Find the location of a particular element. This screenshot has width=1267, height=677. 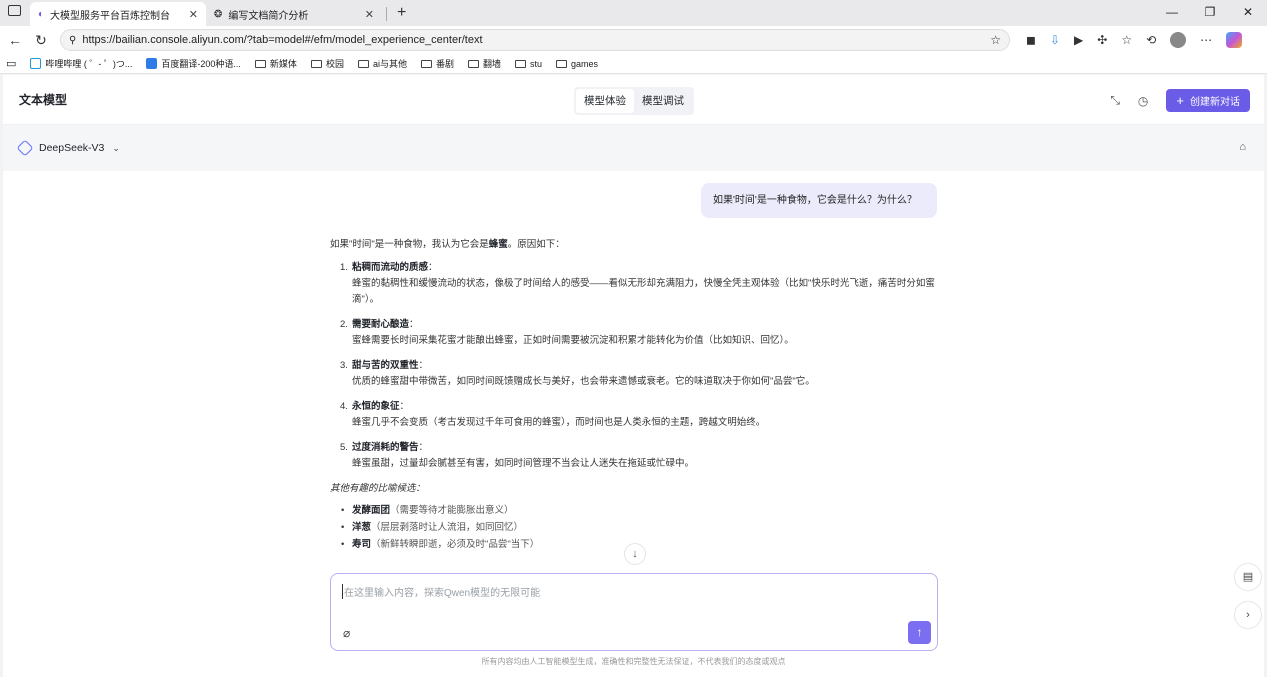

item-title: 永恒的象征 is located at coordinates (376, 406).